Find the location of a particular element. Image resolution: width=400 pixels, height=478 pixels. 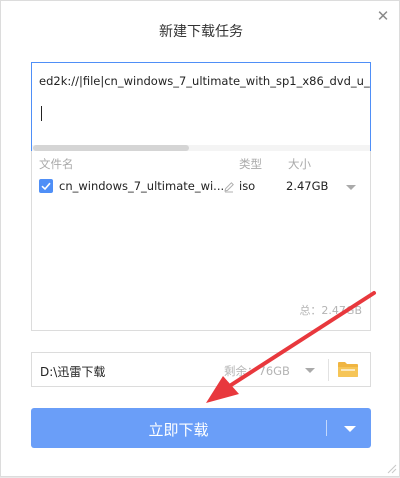

file-type: iso is located at coordinates (247, 186).